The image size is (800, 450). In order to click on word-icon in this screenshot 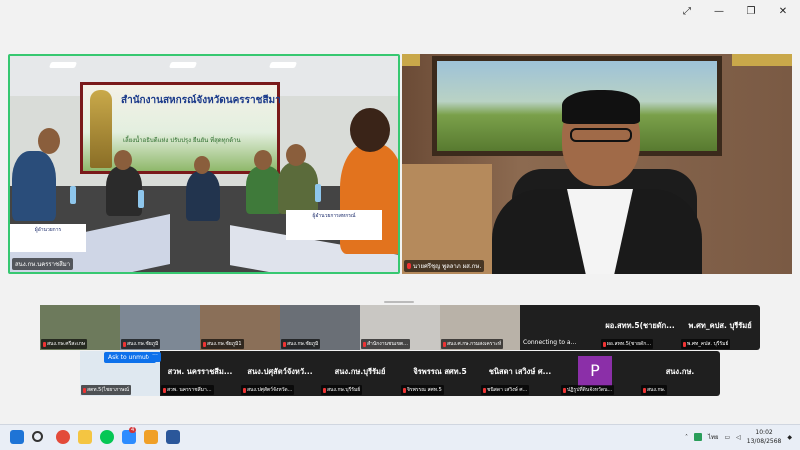, I will do `click(173, 437)`.